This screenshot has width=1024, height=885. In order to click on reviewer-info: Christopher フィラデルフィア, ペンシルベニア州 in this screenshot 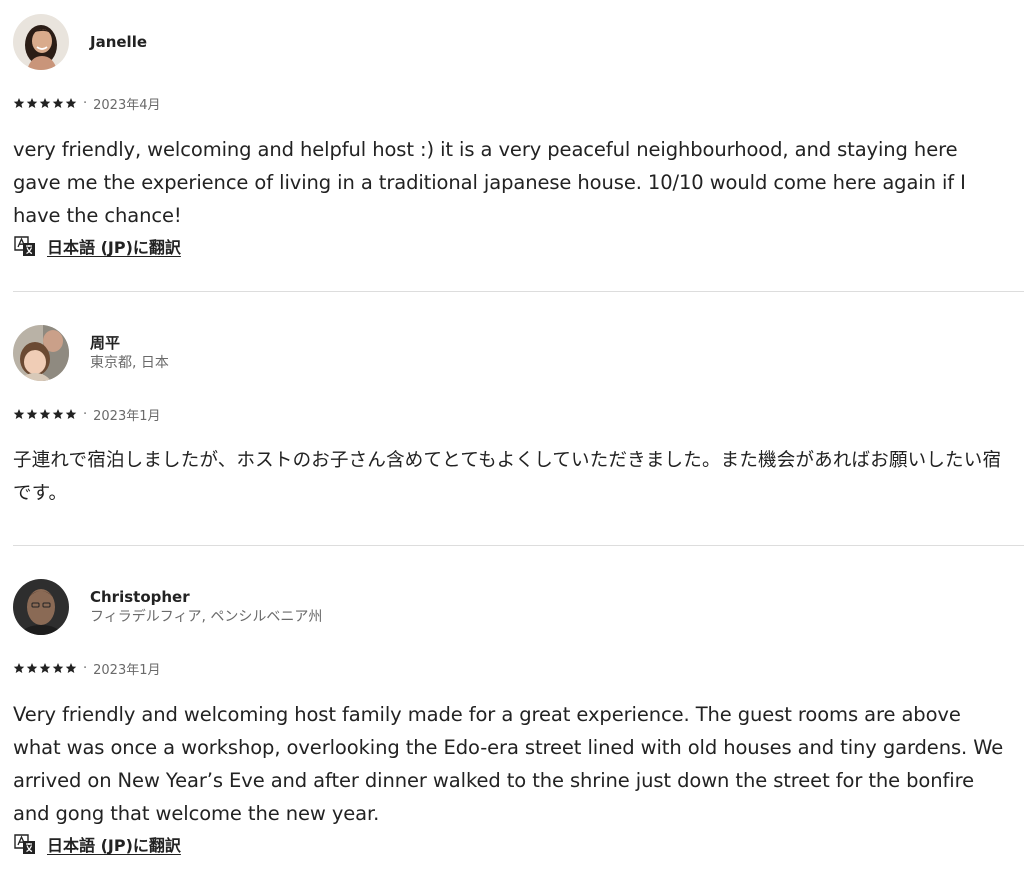, I will do `click(206, 607)`.